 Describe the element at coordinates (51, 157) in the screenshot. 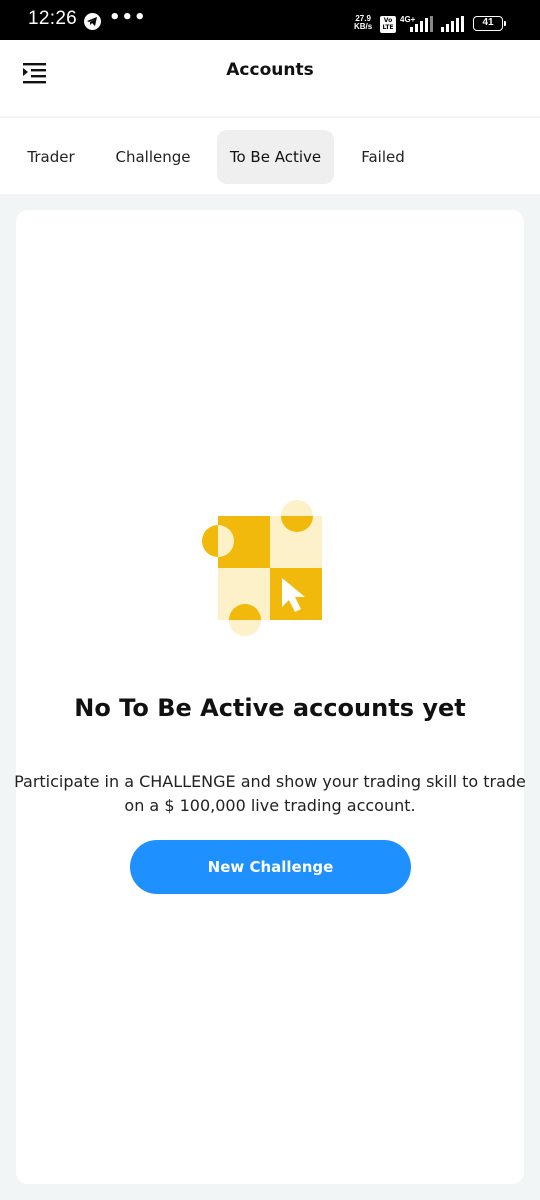

I see `tab-trader: Trader` at that location.